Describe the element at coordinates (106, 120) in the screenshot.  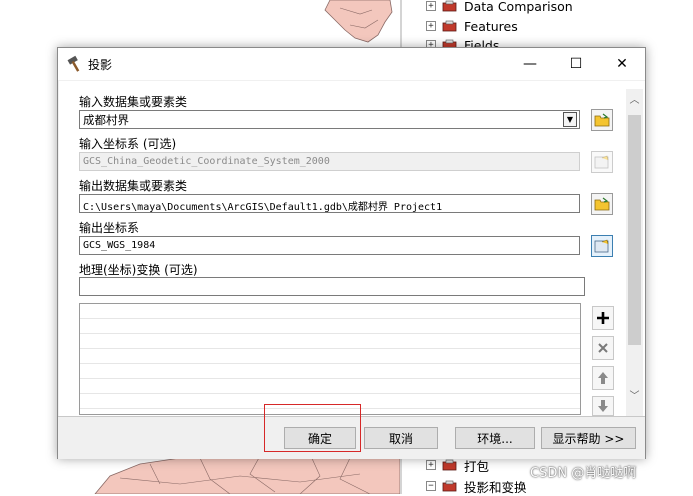
I see `input-dataset-value: 成都村界` at that location.